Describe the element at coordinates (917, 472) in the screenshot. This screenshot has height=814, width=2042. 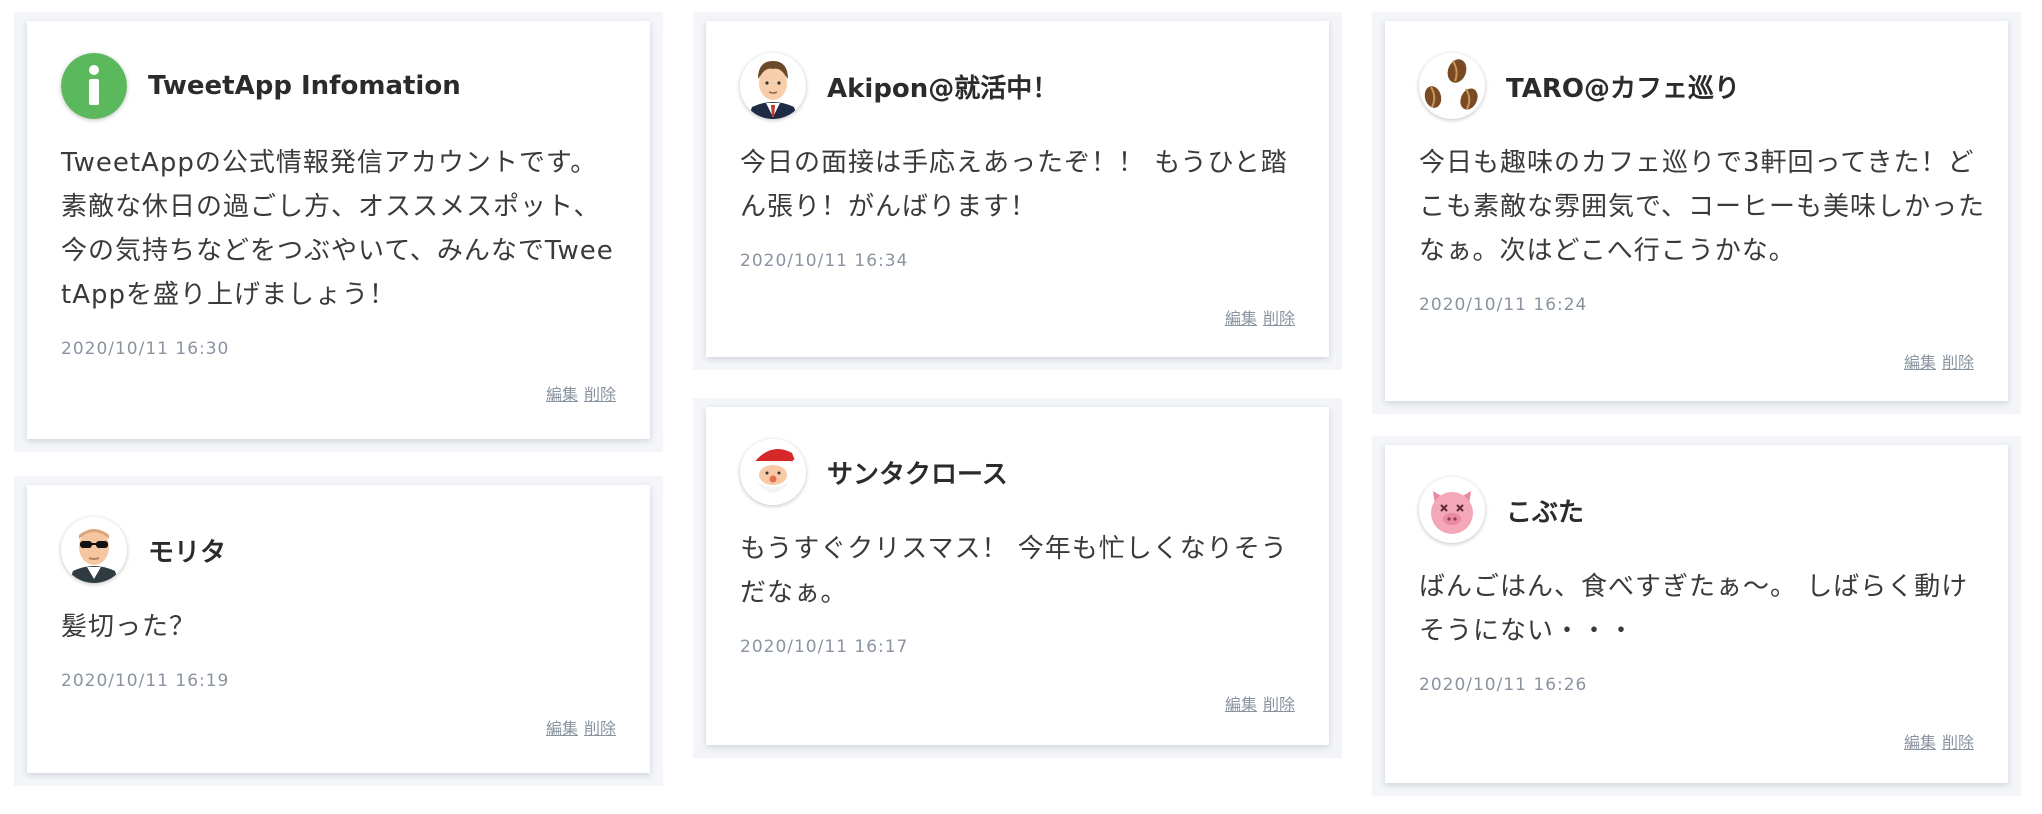
I see `user-name-link: サンタクロース` at that location.